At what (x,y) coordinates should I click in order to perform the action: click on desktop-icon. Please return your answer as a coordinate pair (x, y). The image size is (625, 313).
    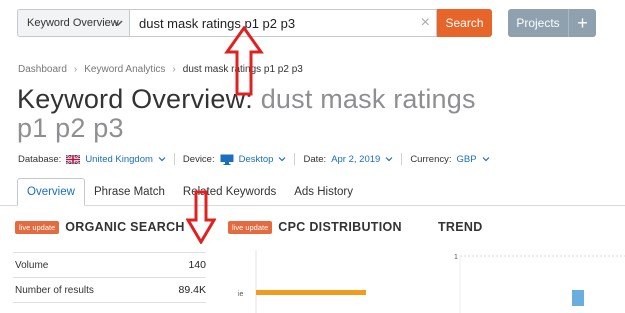
    Looking at the image, I should click on (227, 159).